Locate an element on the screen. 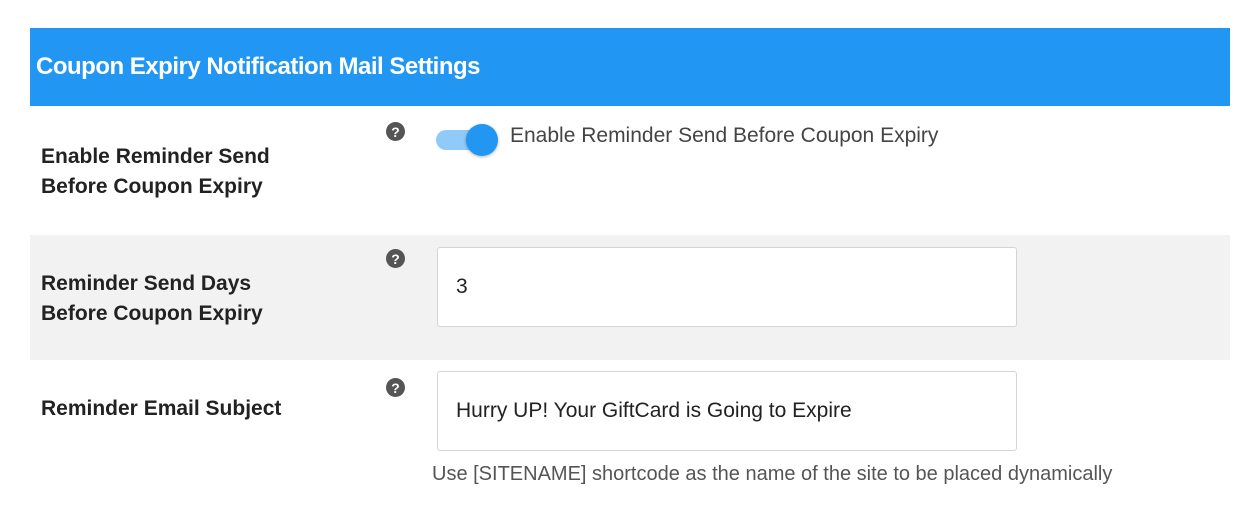  enable-reminder-toggle is located at coordinates (467, 139).